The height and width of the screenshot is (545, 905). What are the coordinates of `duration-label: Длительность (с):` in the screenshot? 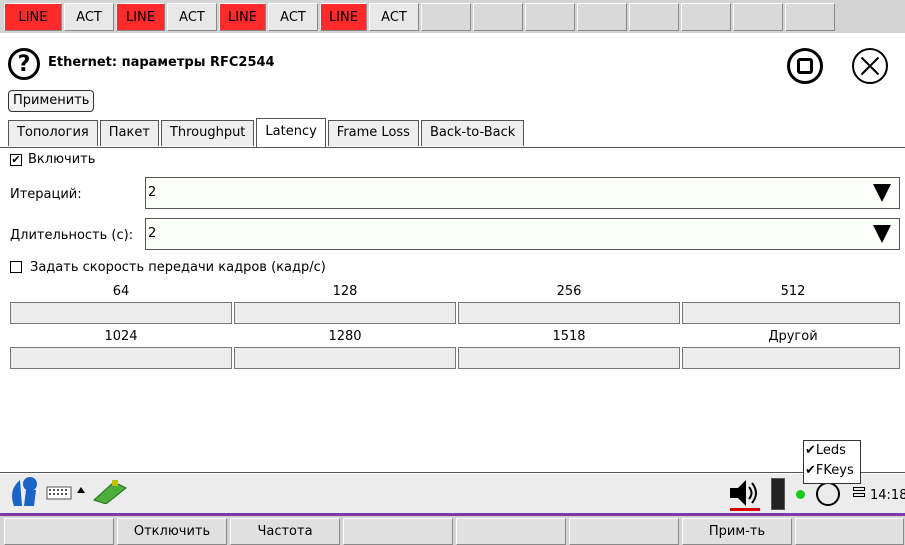 It's located at (72, 235).